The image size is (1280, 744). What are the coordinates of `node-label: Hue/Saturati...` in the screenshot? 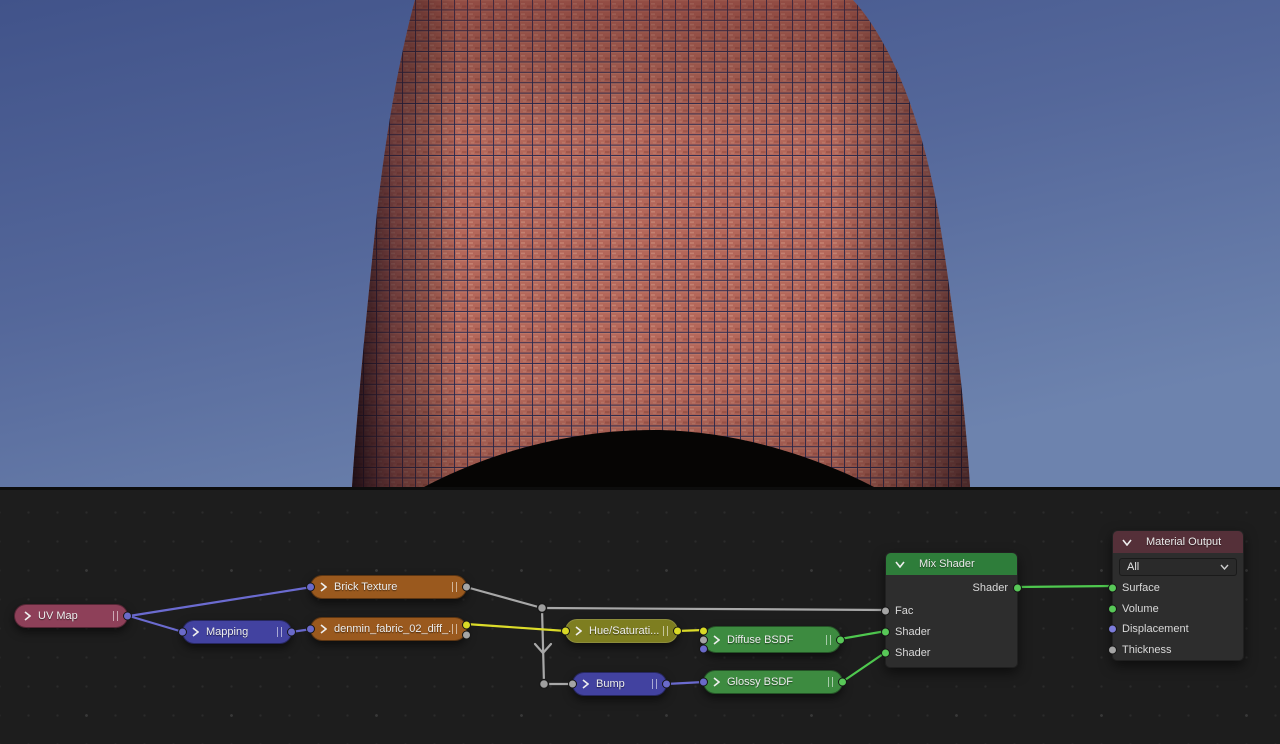 It's located at (624, 631).